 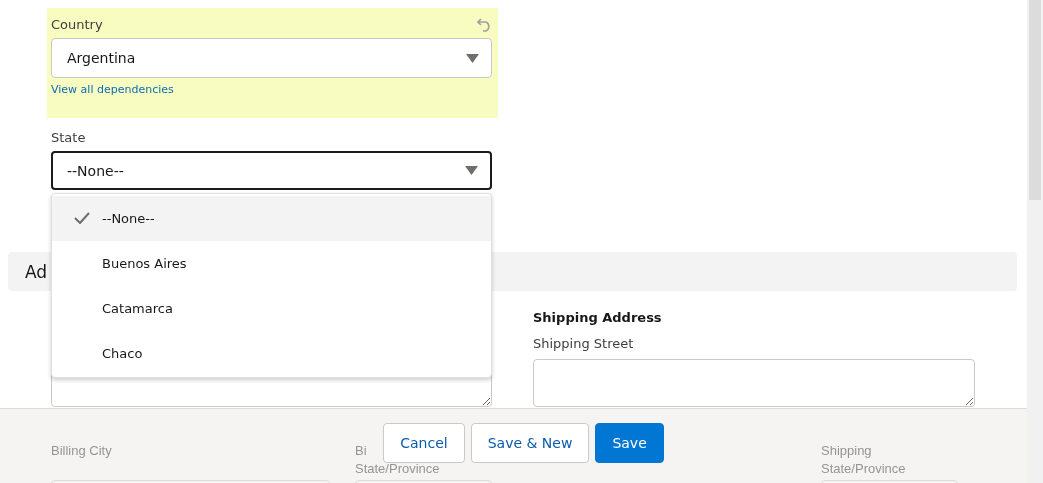 I want to click on field-label: Billing City, so click(x=81, y=451).